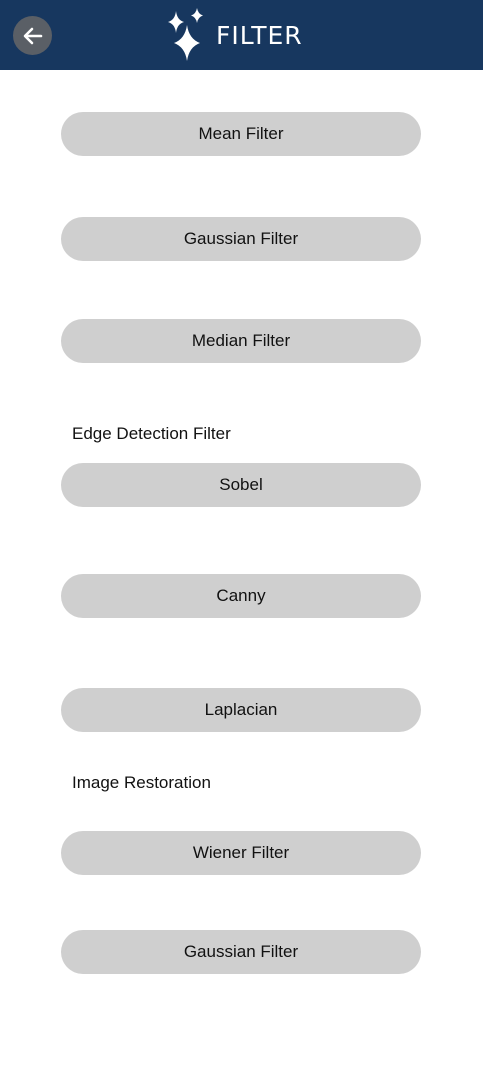 Image resolution: width=483 pixels, height=1085 pixels. Describe the element at coordinates (241, 134) in the screenshot. I see `mean-filter-button: Mean Filter` at that location.